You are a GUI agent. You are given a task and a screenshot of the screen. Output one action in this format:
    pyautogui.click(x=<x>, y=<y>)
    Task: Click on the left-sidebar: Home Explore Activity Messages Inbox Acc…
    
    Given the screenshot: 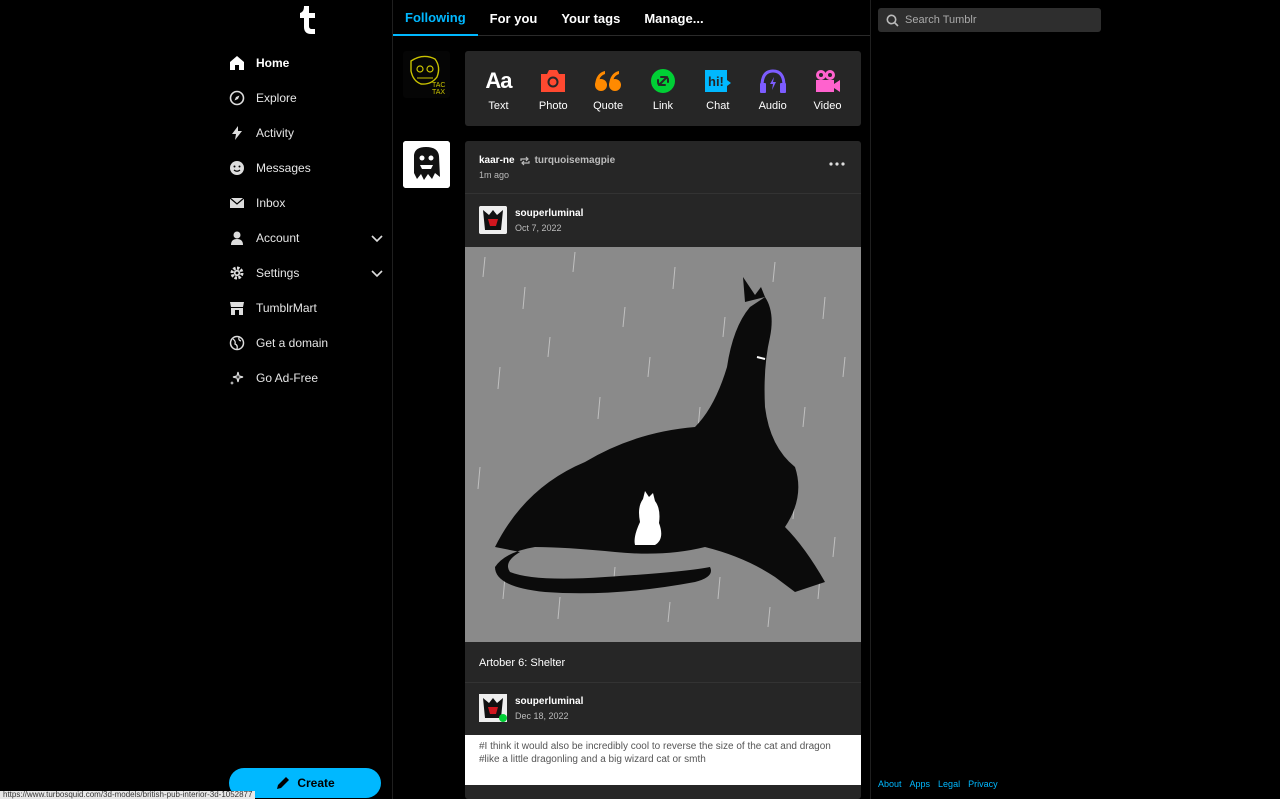 What is the action you would take?
    pyautogui.click(x=305, y=399)
    